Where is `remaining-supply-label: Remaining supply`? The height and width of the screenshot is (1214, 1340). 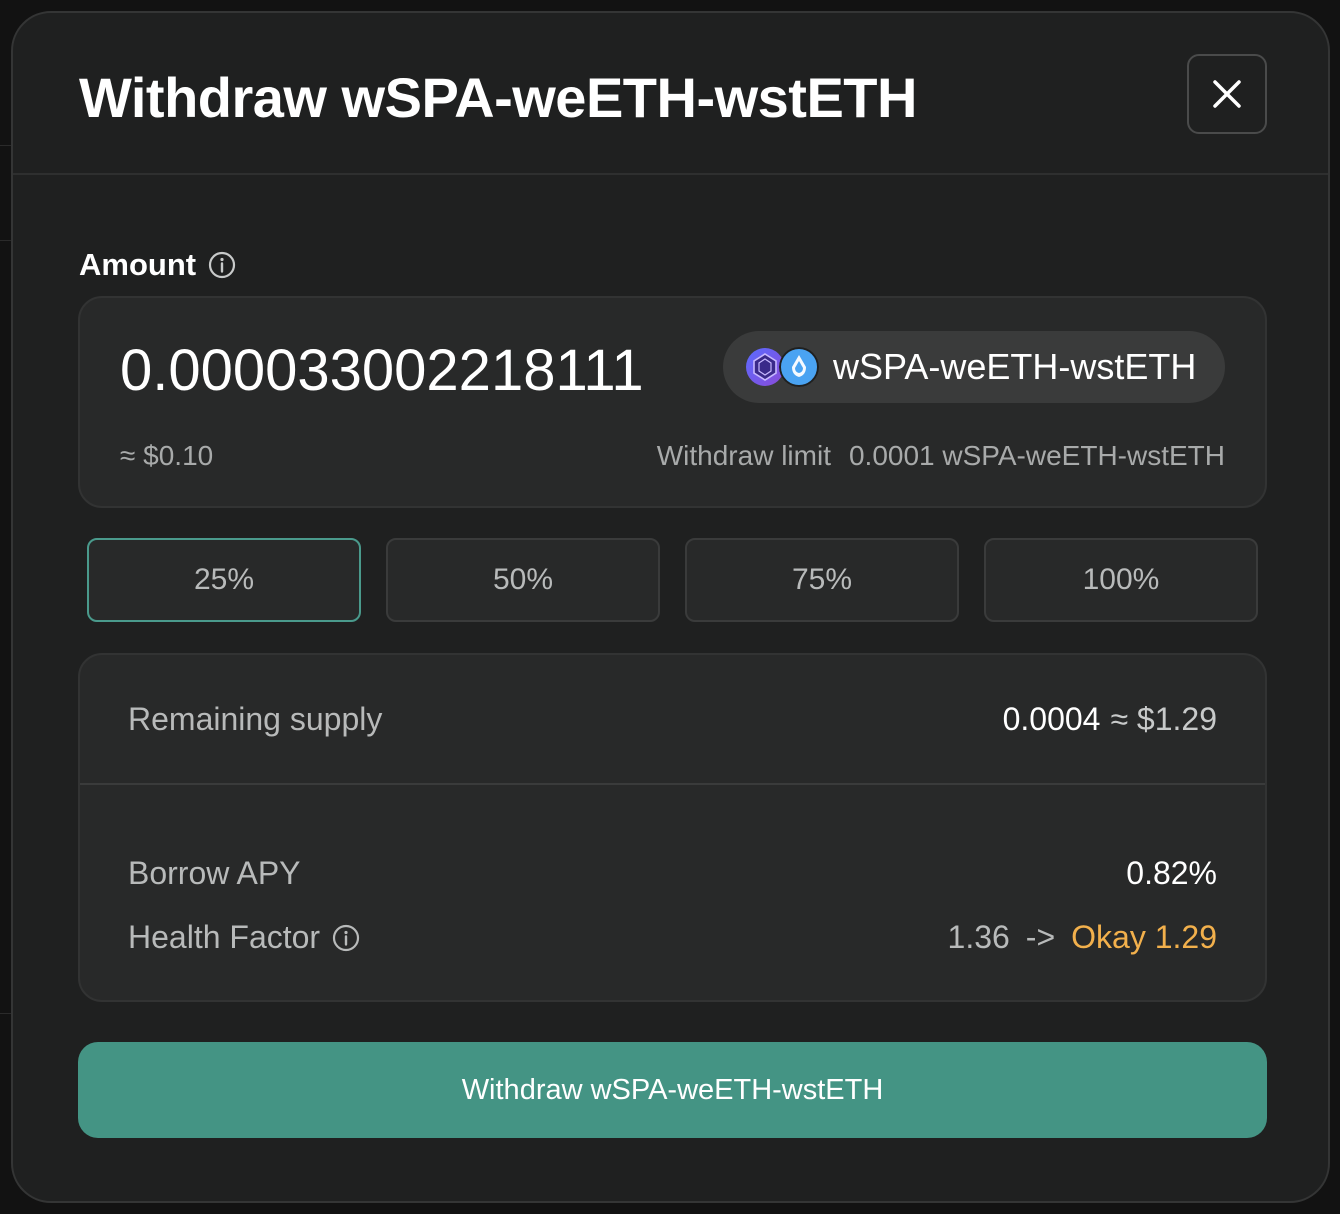
remaining-supply-label: Remaining supply is located at coordinates (255, 719).